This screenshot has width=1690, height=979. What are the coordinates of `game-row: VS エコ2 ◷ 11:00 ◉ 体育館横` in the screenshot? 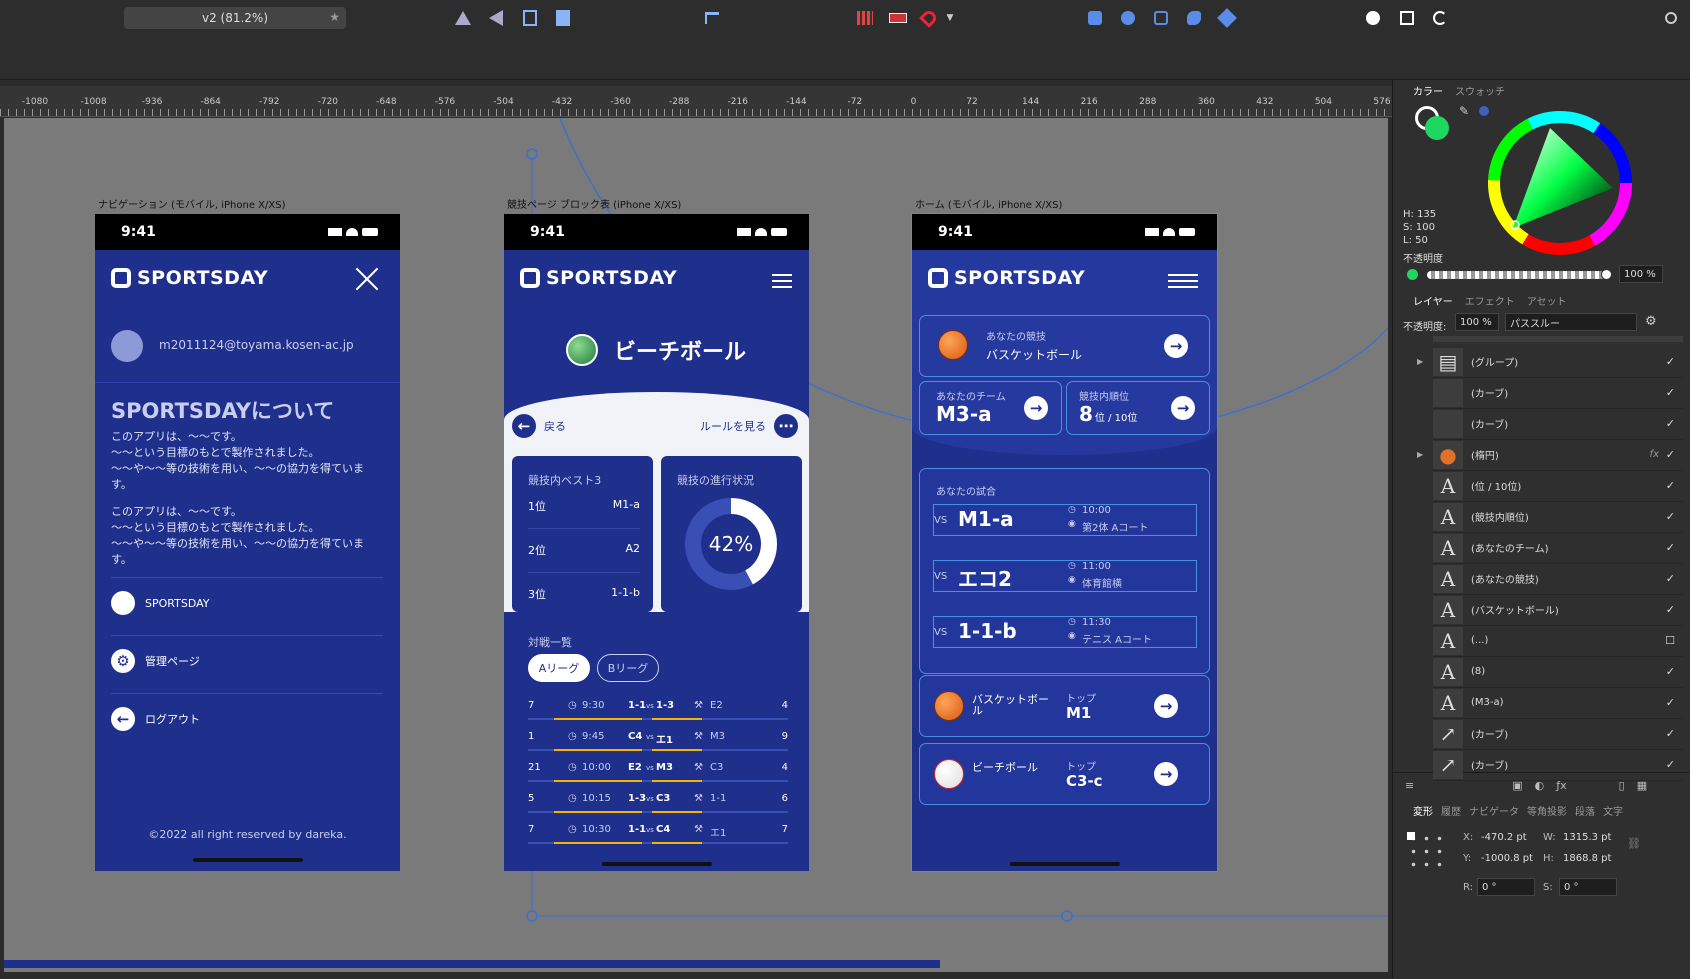 It's located at (1065, 576).